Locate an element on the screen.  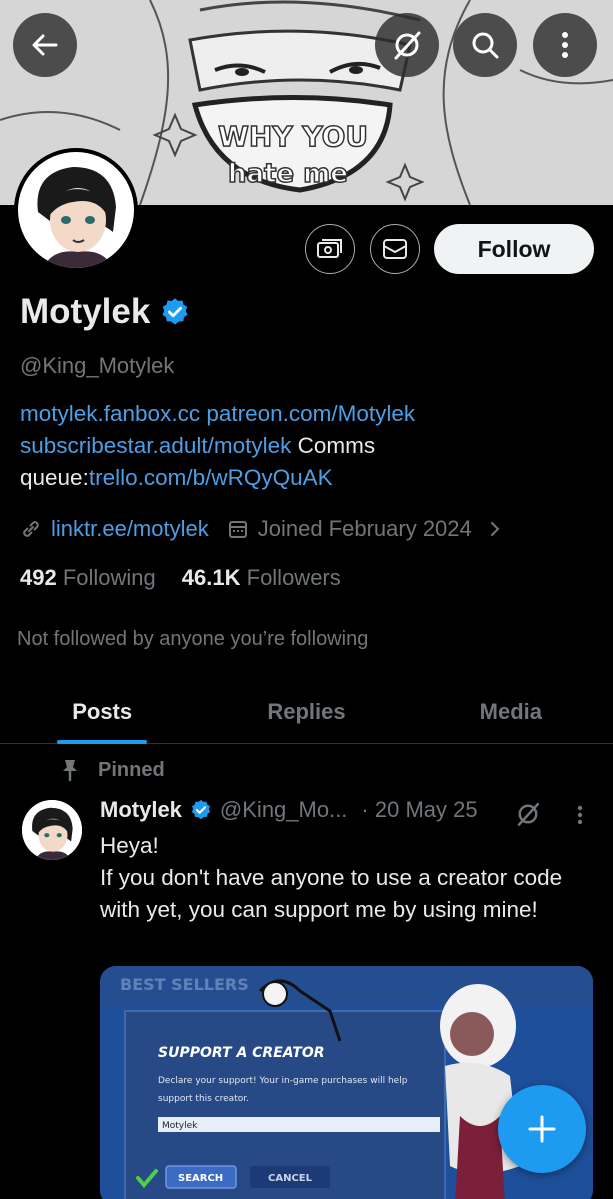
following-label: Following is located at coordinates (109, 577).